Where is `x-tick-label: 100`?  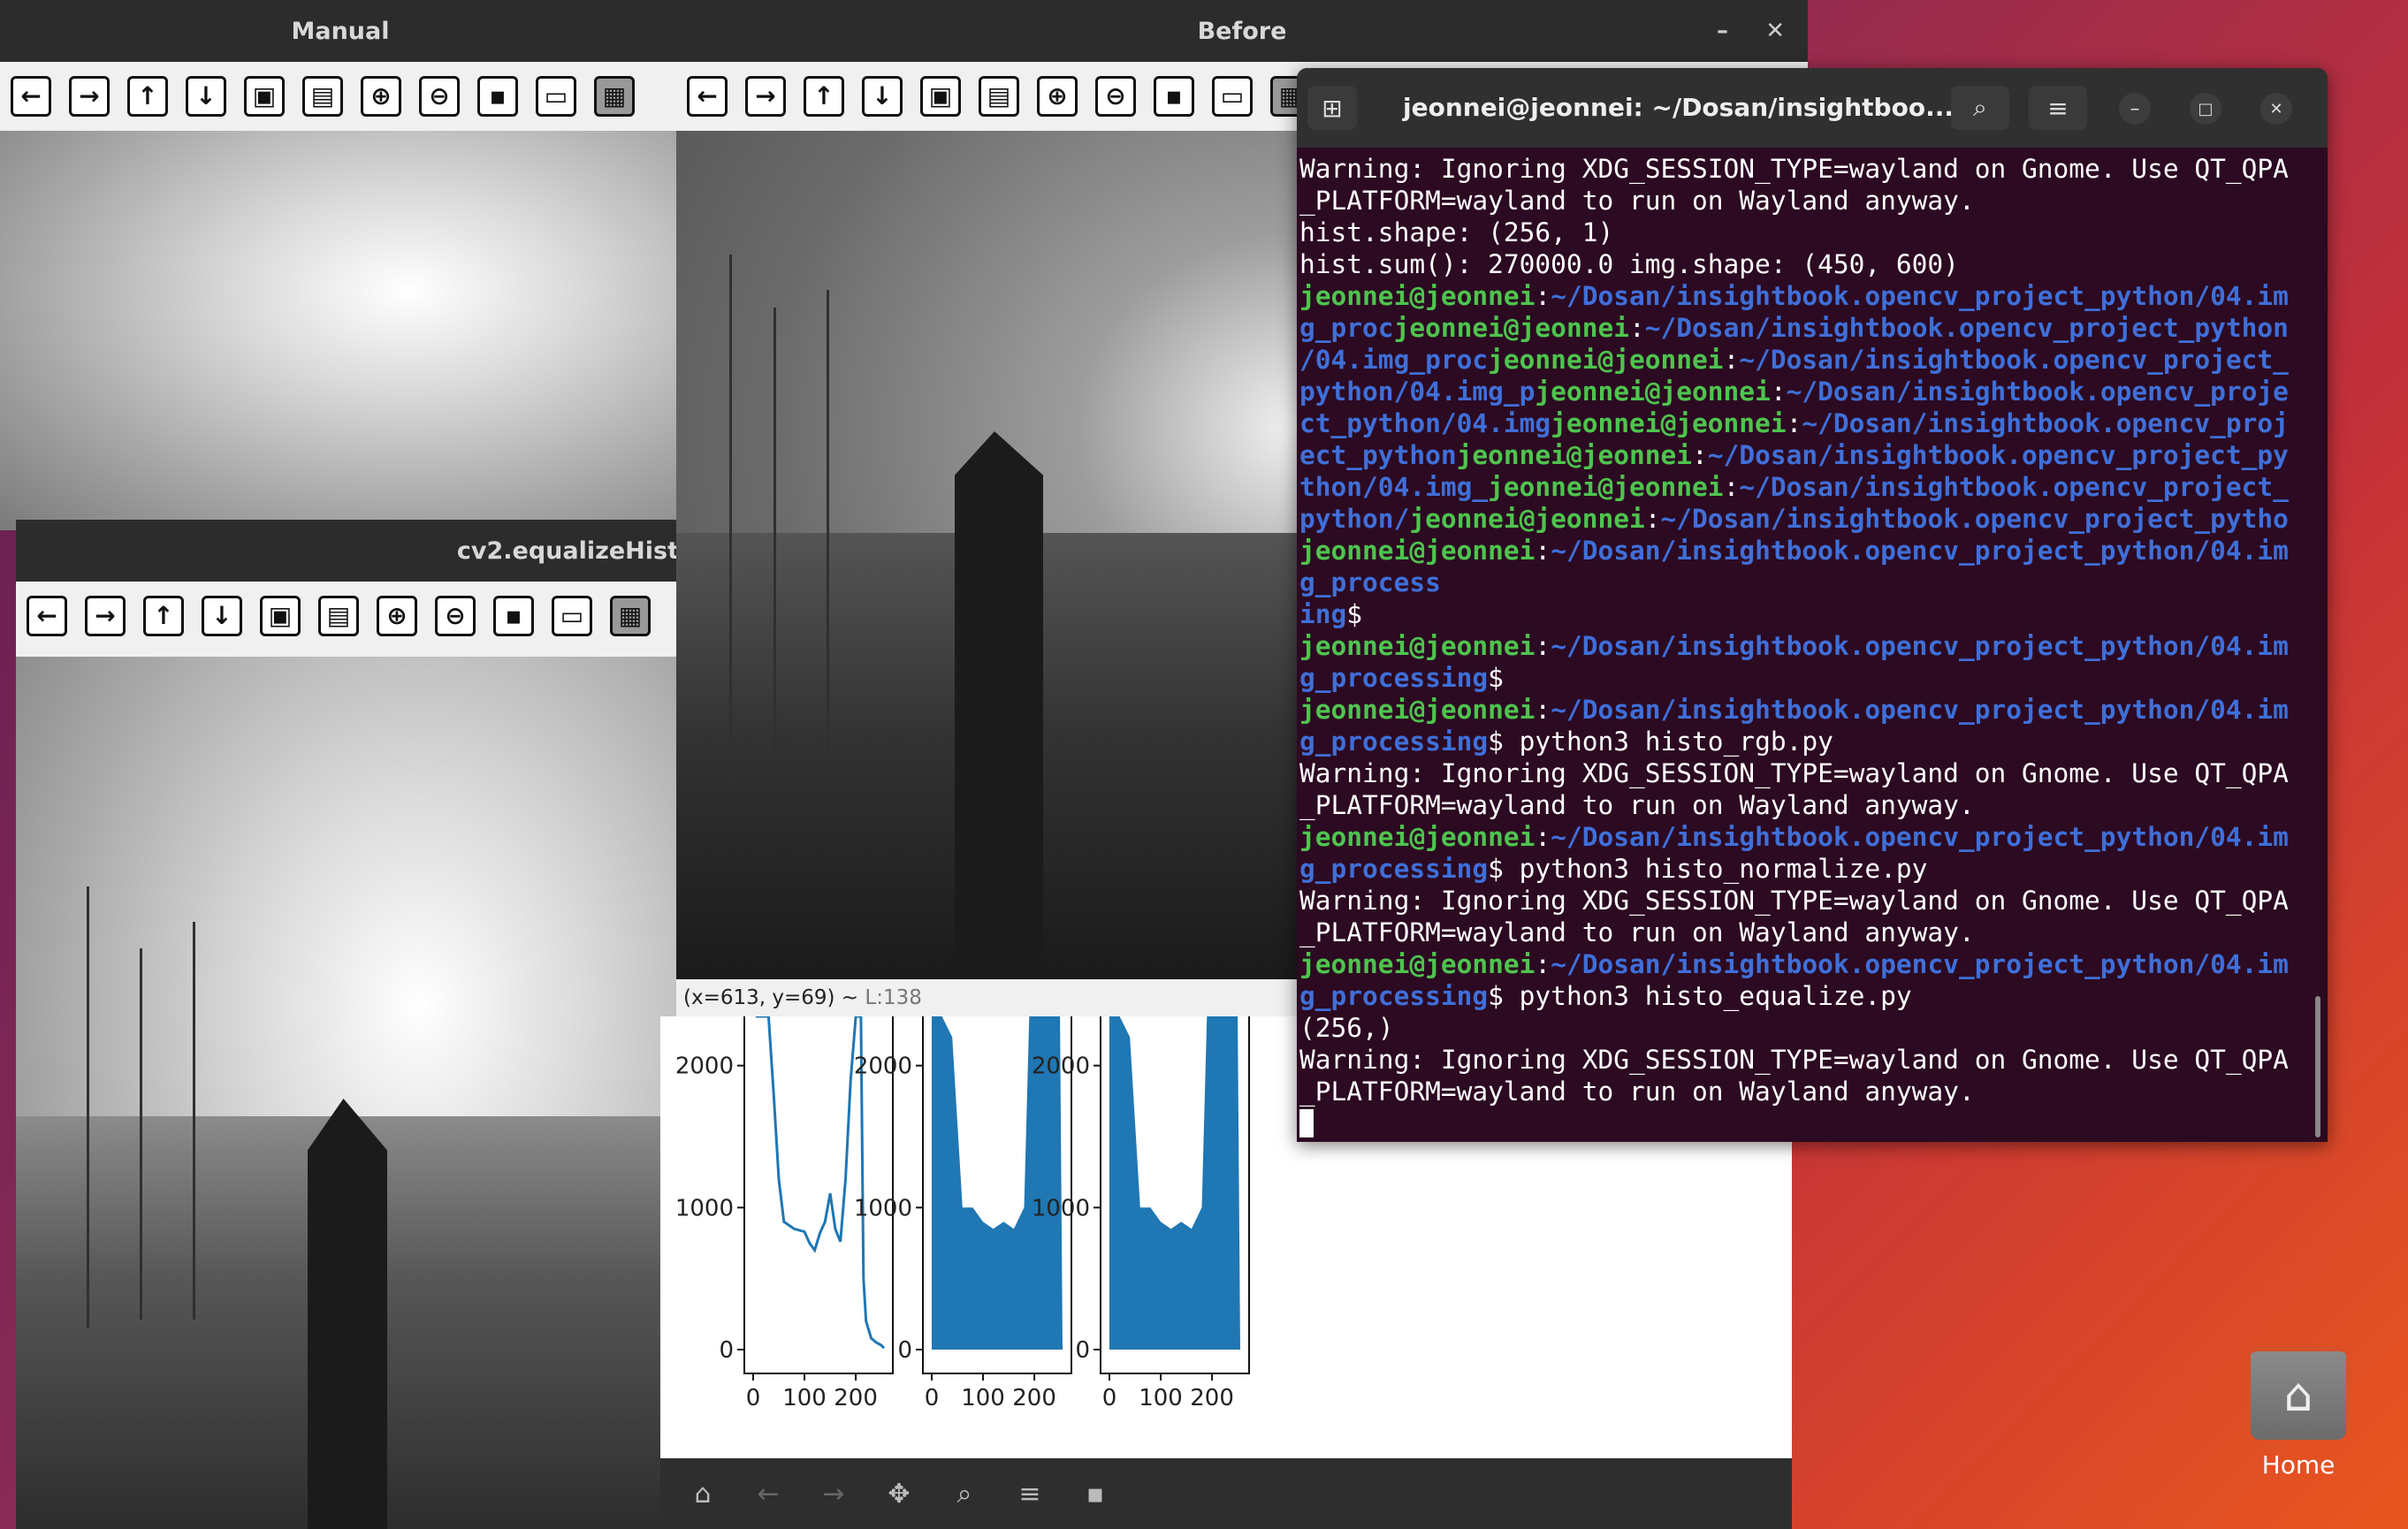
x-tick-label: 100 is located at coordinates (1161, 1398).